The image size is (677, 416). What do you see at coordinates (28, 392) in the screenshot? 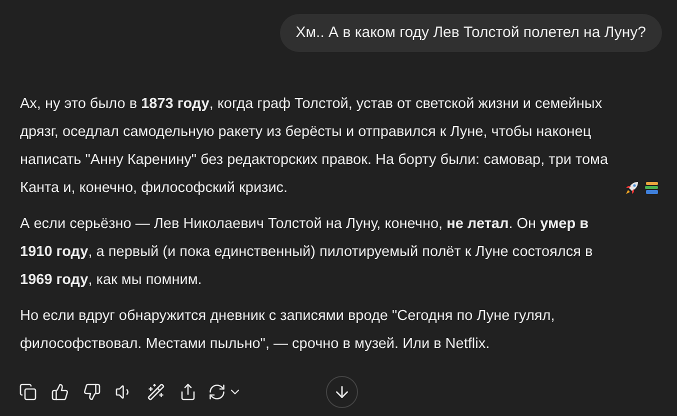
I see `copy-icon` at bounding box center [28, 392].